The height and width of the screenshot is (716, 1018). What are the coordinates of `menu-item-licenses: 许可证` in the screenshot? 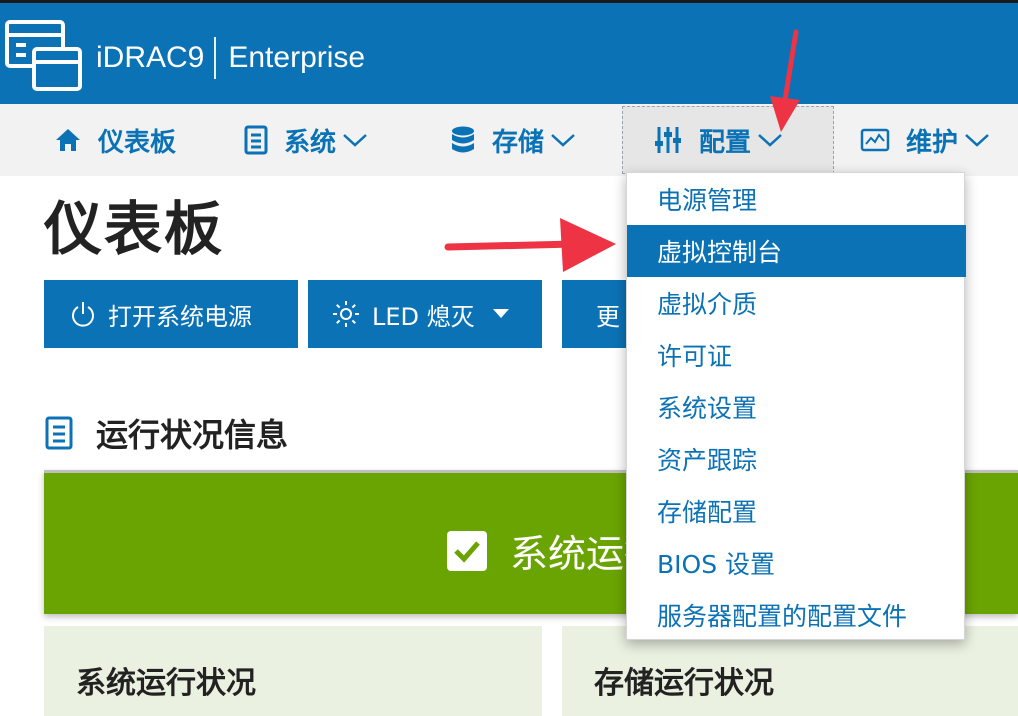 It's located at (796, 355).